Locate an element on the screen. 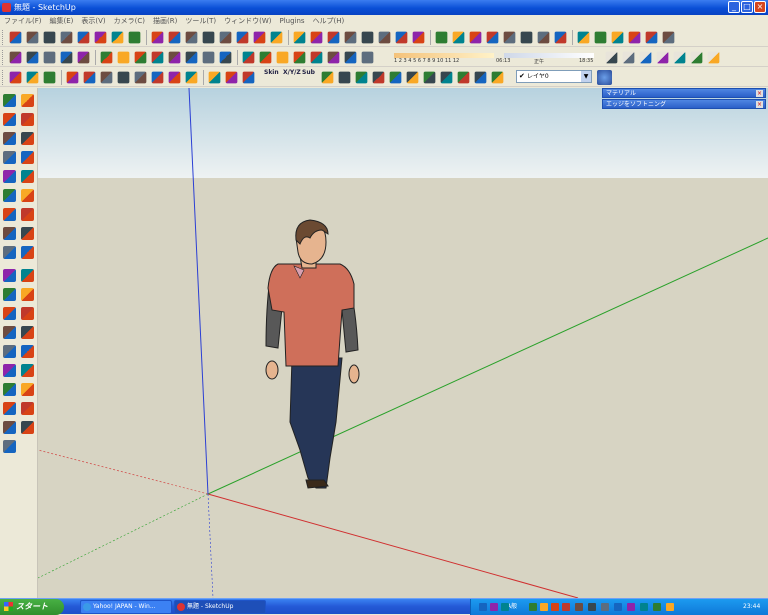  menu-draw: 描画(R) is located at coordinates (165, 21).